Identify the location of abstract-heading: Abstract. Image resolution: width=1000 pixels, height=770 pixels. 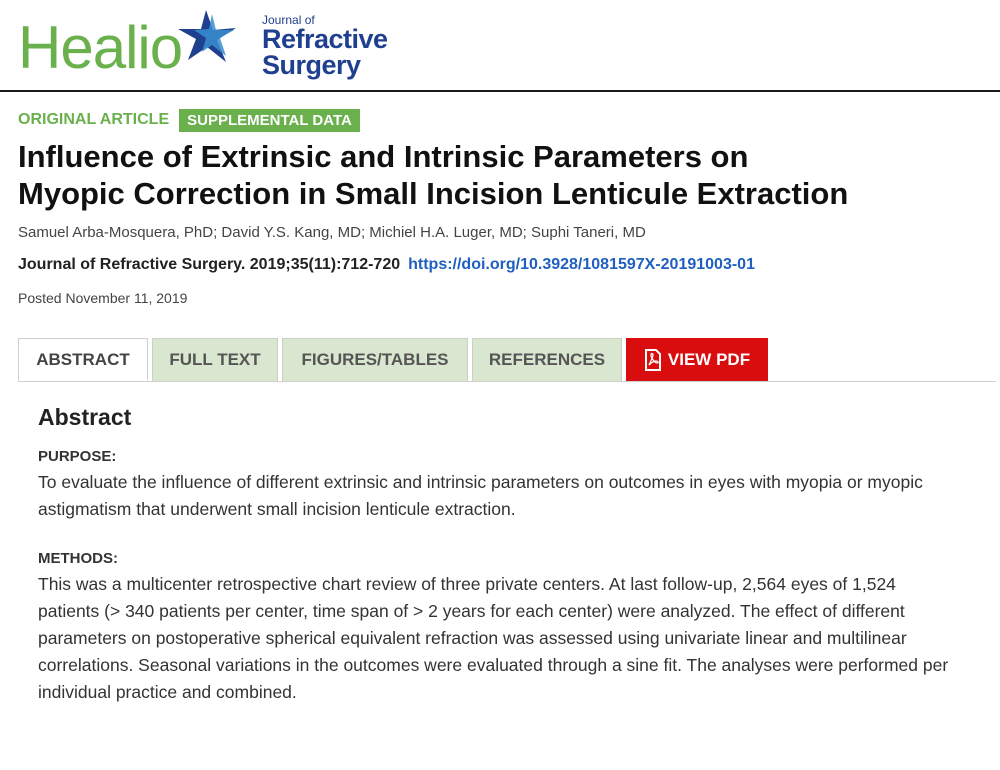
(85, 417).